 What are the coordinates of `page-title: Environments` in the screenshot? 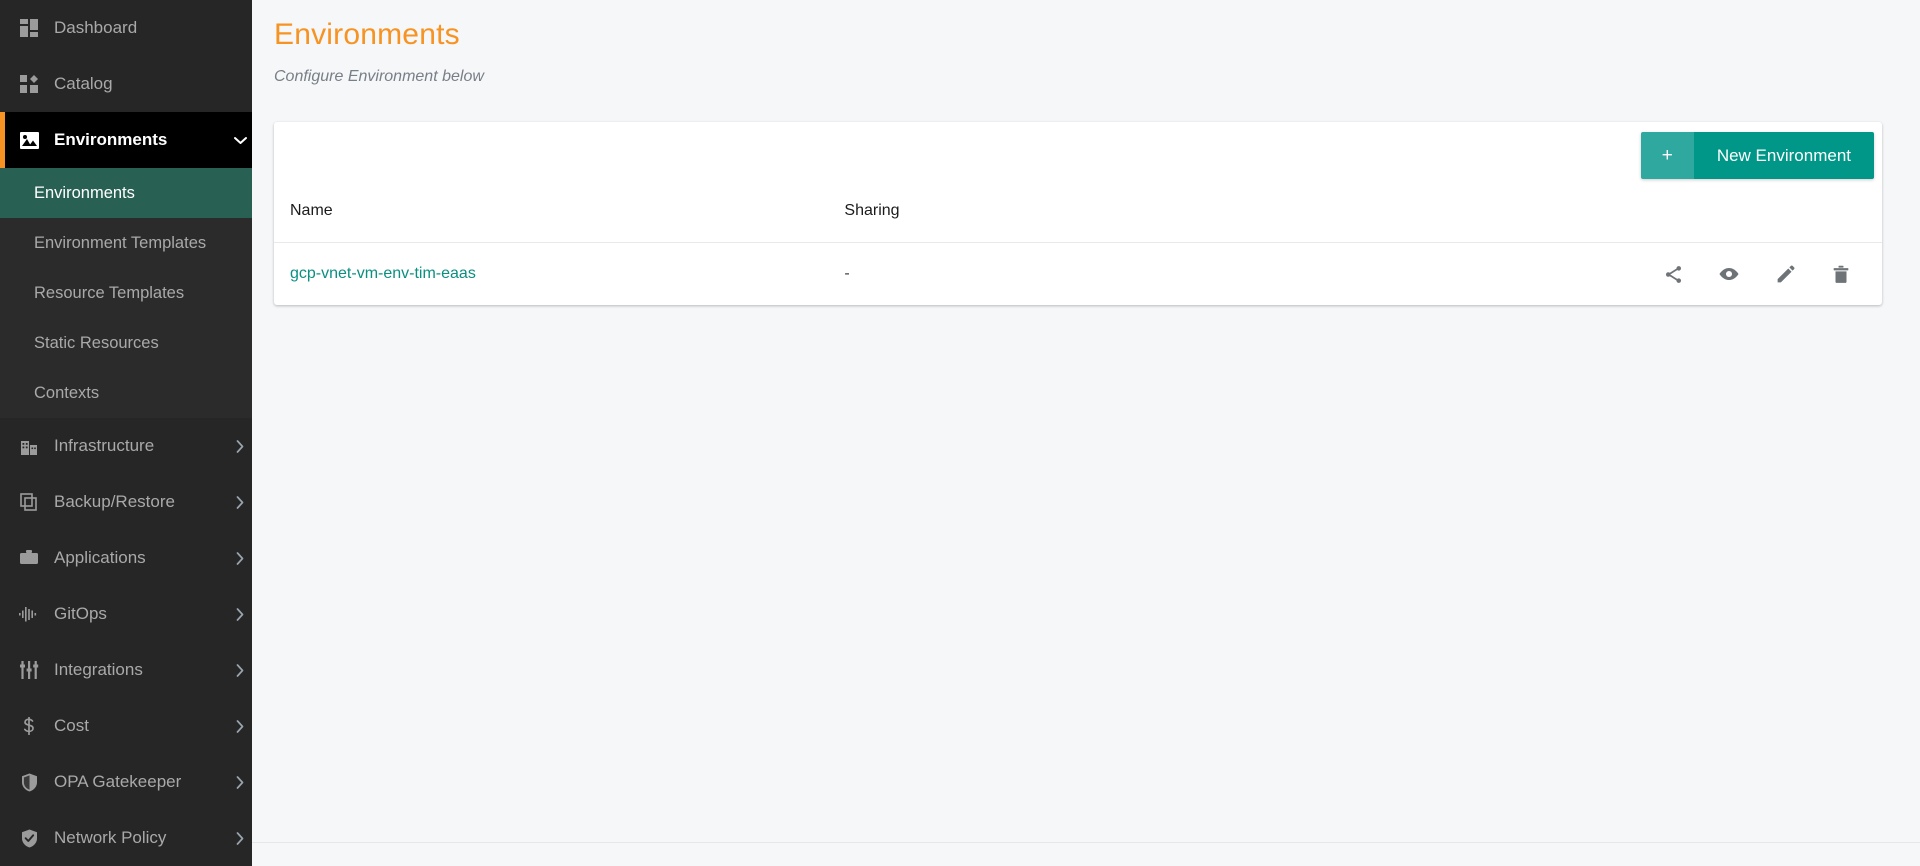 It's located at (367, 34).